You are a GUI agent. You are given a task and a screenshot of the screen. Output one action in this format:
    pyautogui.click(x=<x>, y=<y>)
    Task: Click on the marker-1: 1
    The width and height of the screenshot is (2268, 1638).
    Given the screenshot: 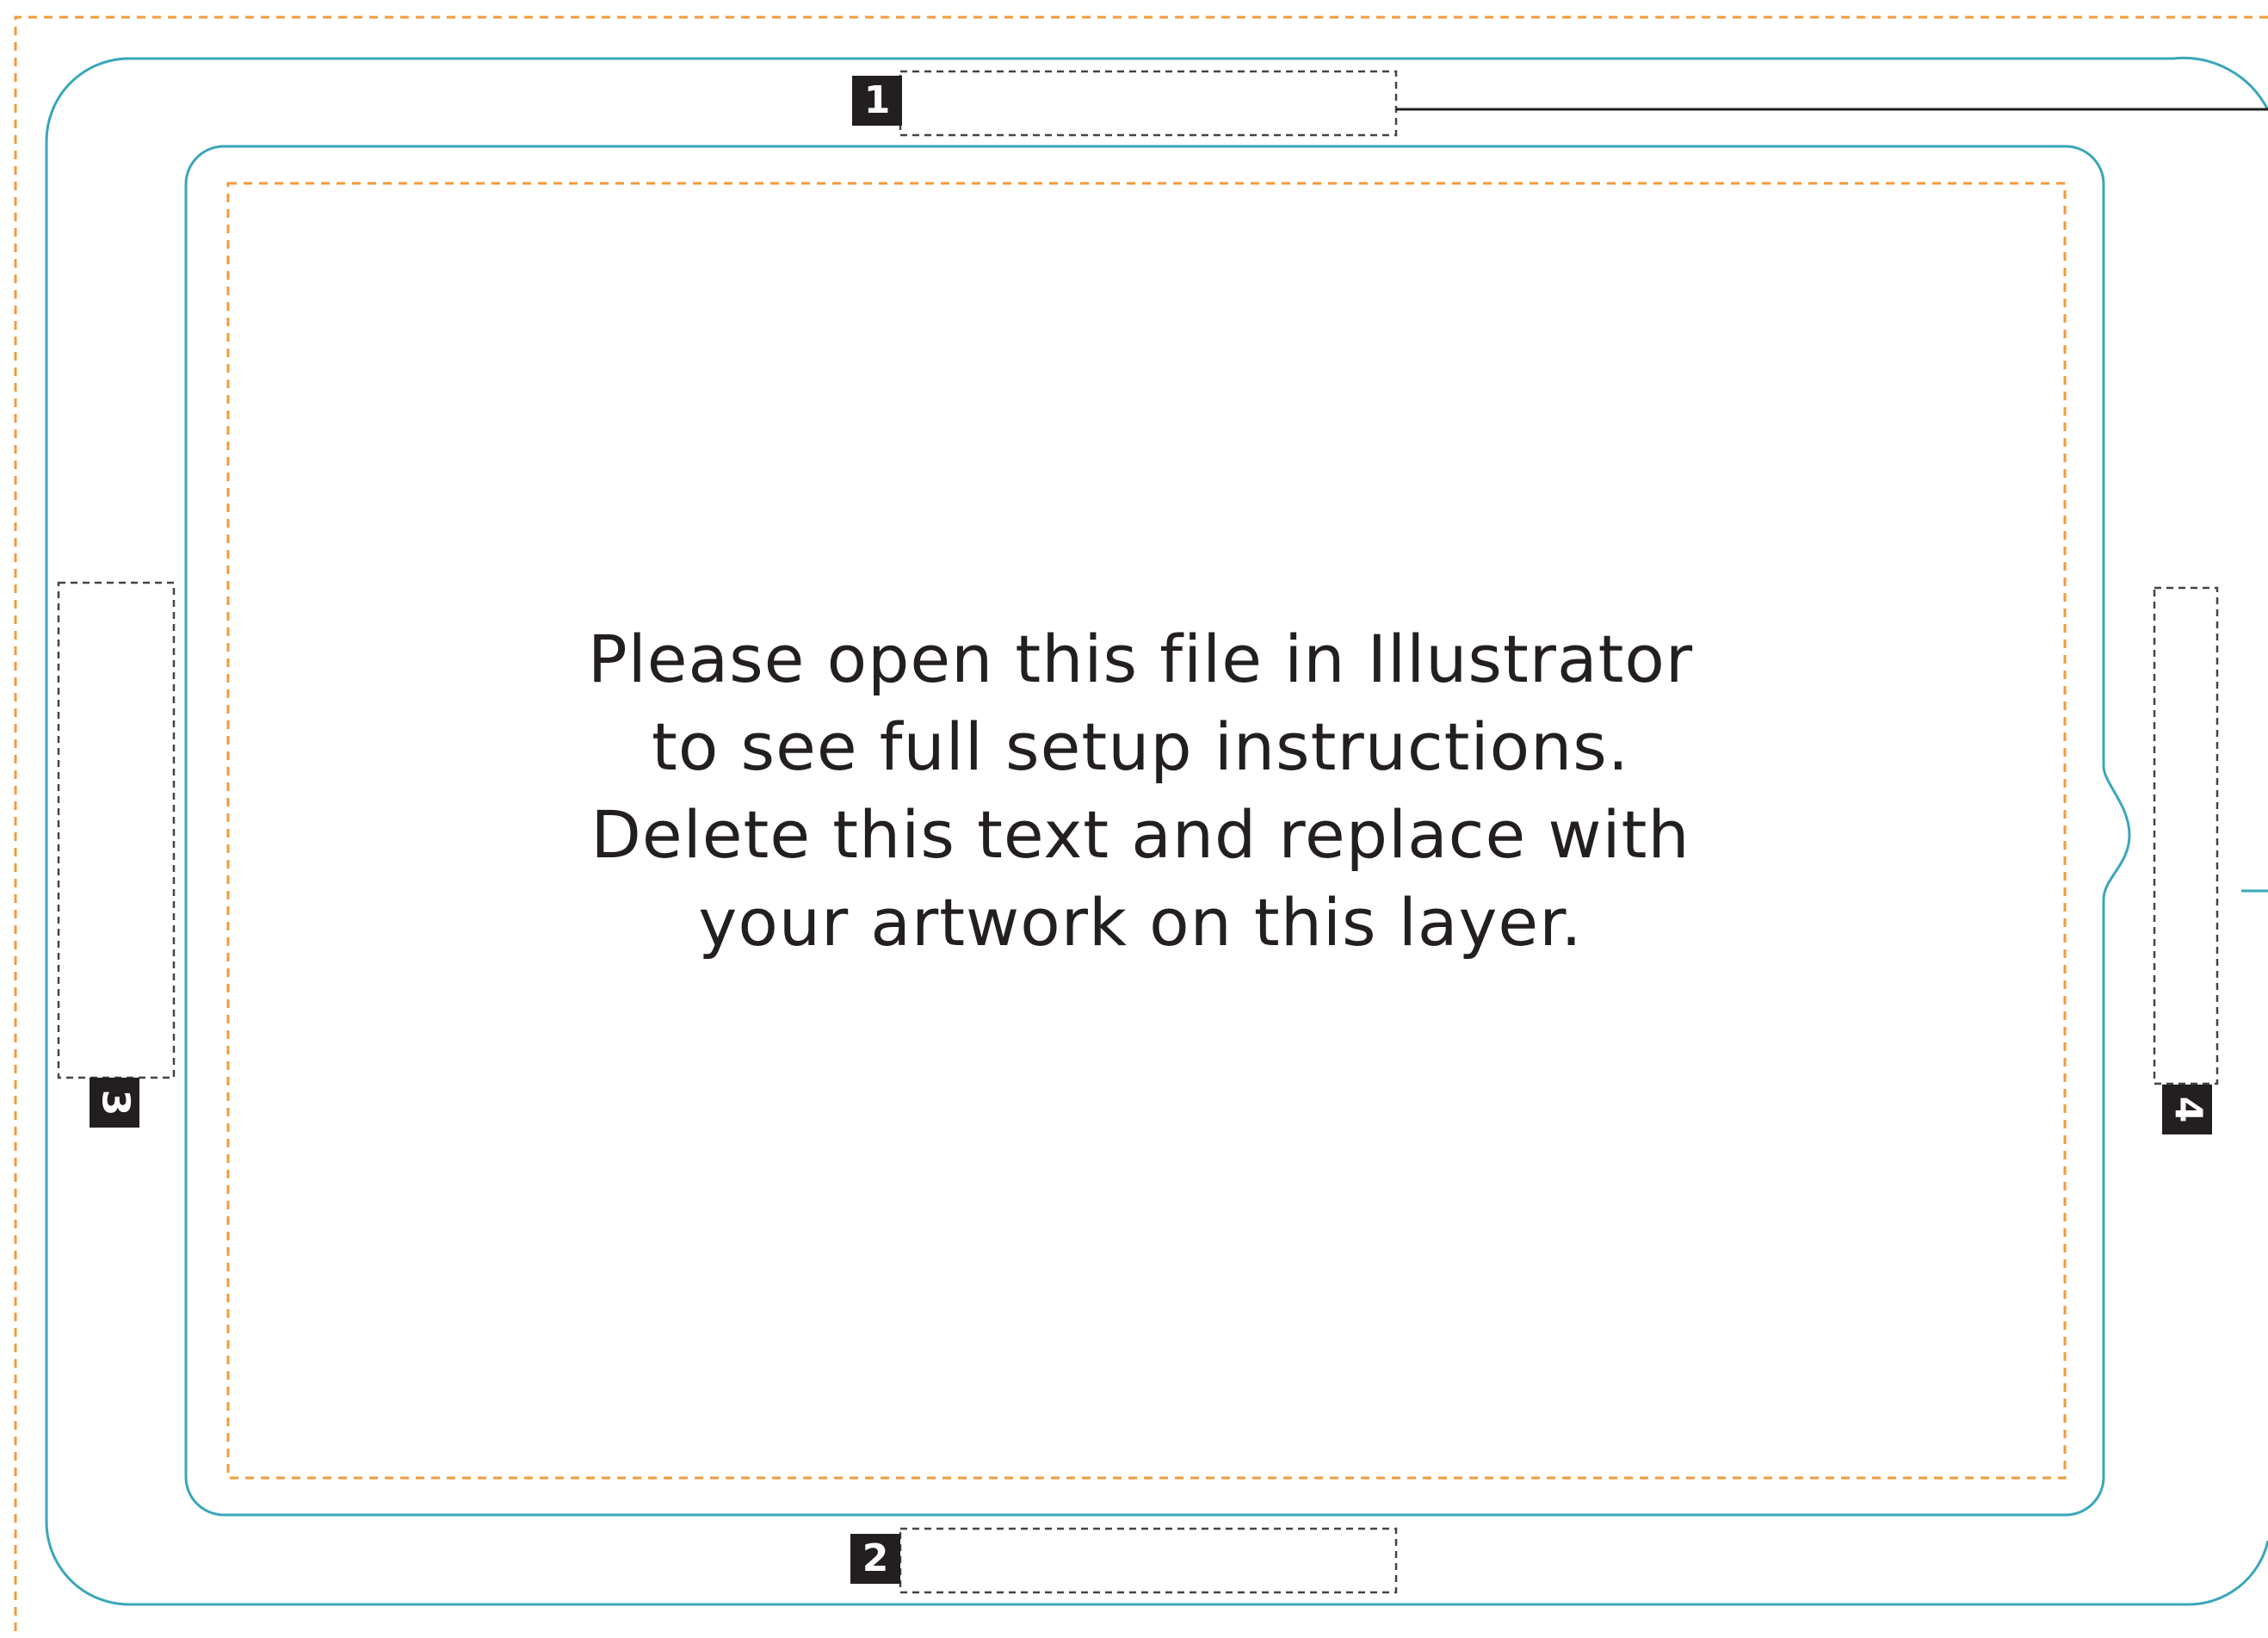 What is the action you would take?
    pyautogui.click(x=877, y=101)
    